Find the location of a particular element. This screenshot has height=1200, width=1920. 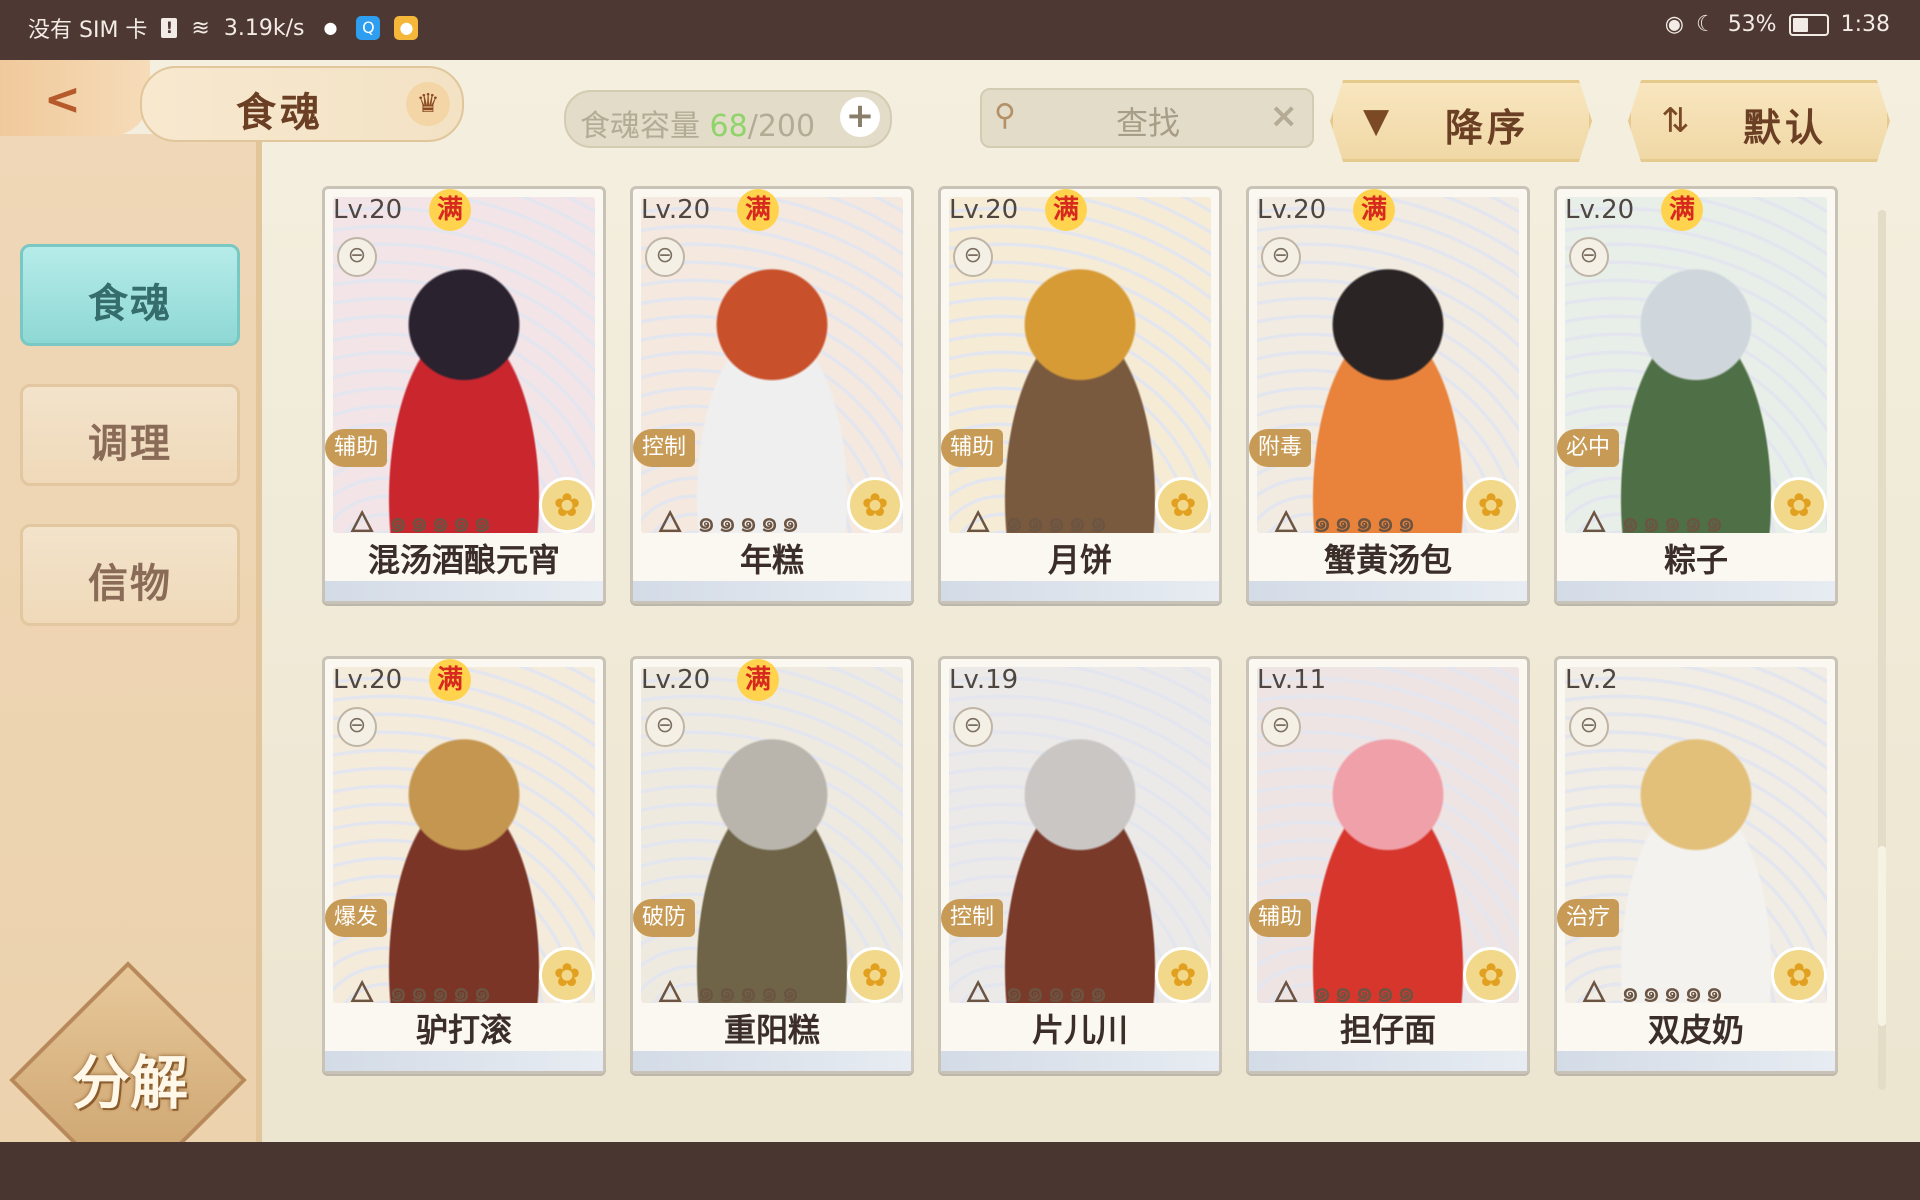

tab-cooking: 调理 is located at coordinates (130, 435).